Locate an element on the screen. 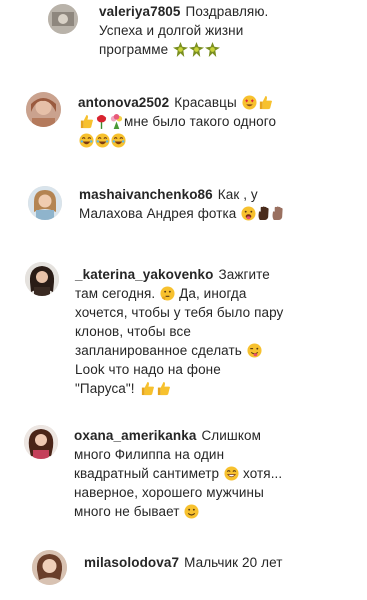  comment-username: oxana_amerikanka is located at coordinates (135, 435).